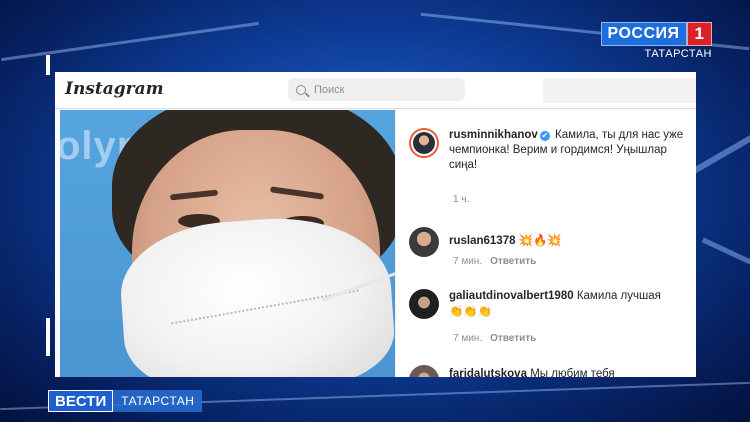 The height and width of the screenshot is (422, 750). I want to click on comment-user: faridalutskova, so click(488, 372).